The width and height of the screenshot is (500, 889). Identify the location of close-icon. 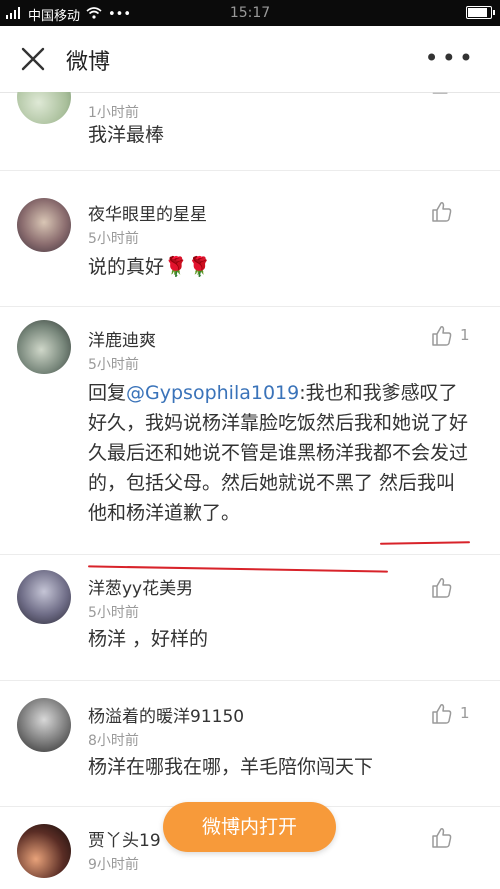
(33, 59).